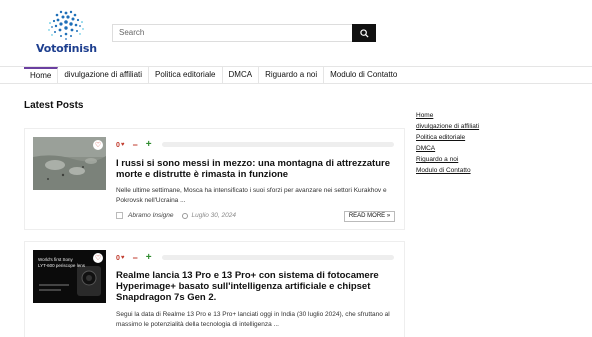  I want to click on search-button, so click(364, 33).